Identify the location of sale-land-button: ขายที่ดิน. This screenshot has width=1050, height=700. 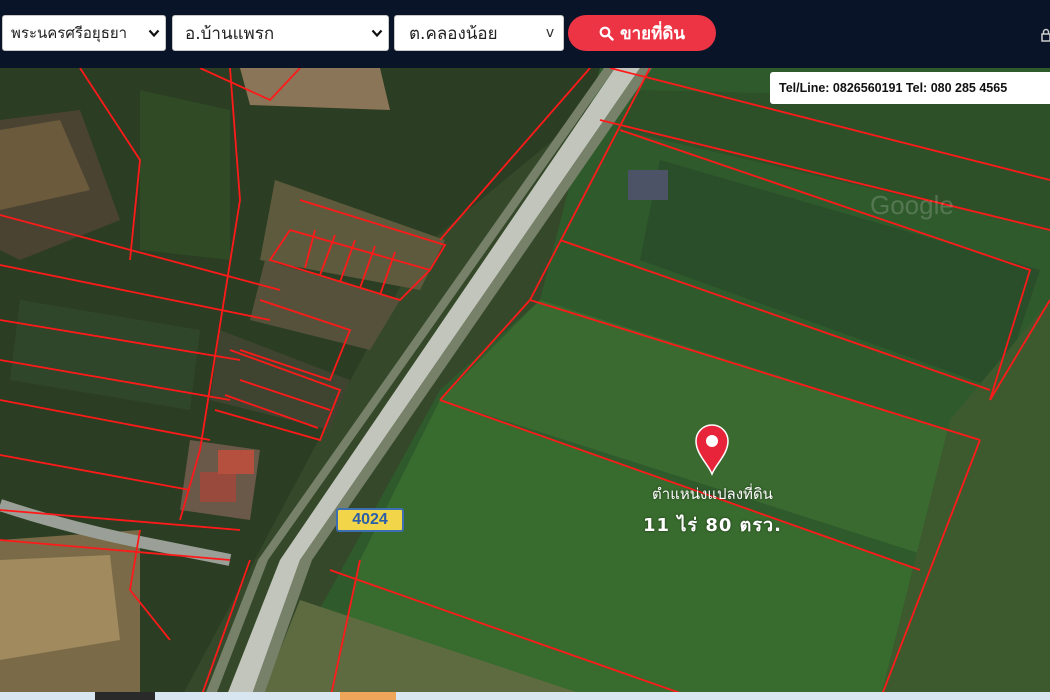
(642, 33).